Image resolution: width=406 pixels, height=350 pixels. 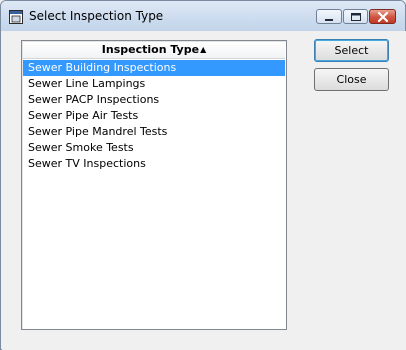 I want to click on minimize-icon, so click(x=329, y=20).